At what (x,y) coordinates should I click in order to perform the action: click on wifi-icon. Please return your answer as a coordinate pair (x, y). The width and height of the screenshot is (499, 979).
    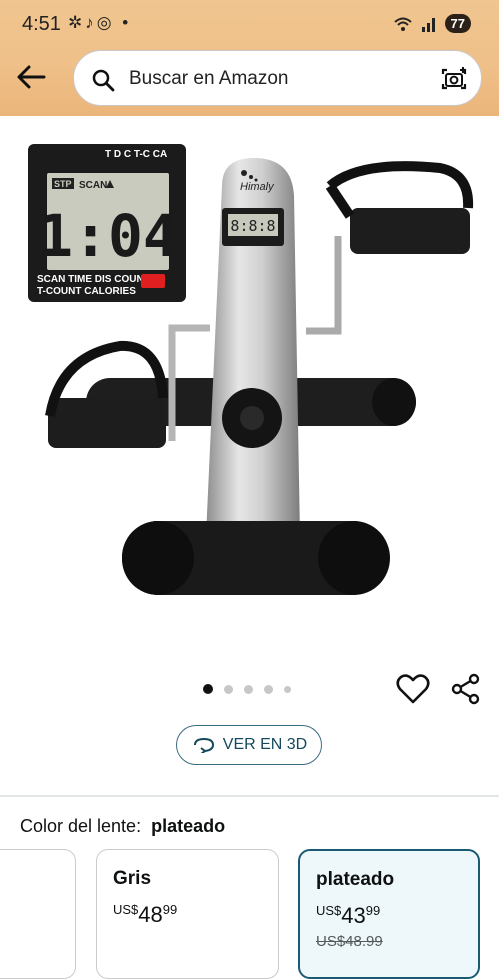
    Looking at the image, I should click on (402, 24).